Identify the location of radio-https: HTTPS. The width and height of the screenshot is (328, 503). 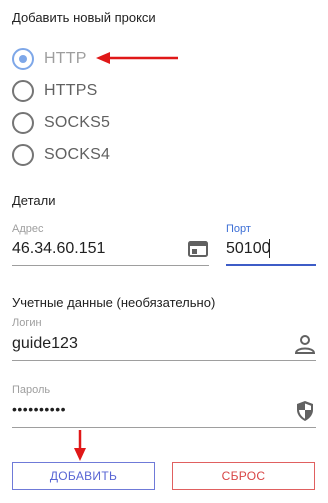
(54, 91).